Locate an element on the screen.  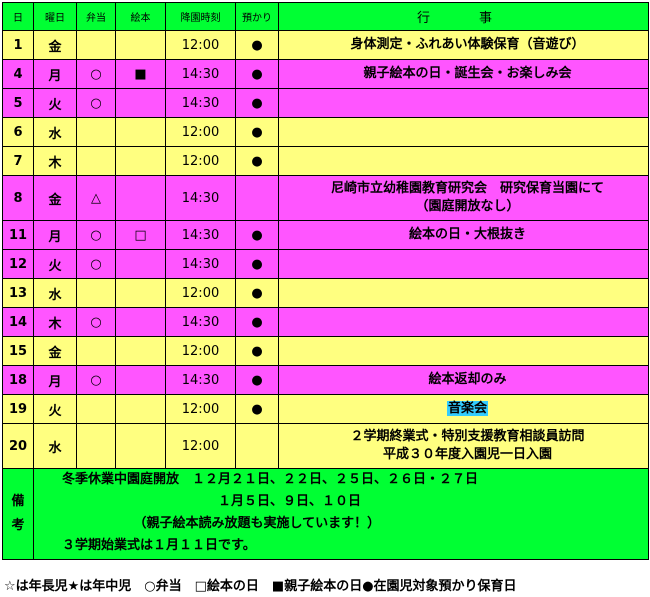
cell-events: 音楽会 is located at coordinates (463, 409).